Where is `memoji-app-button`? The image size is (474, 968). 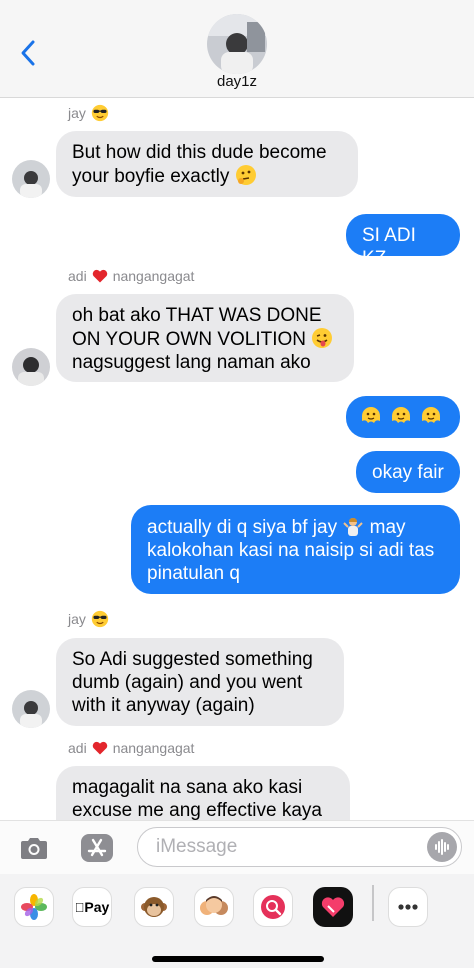
memoji-app-button is located at coordinates (214, 907).